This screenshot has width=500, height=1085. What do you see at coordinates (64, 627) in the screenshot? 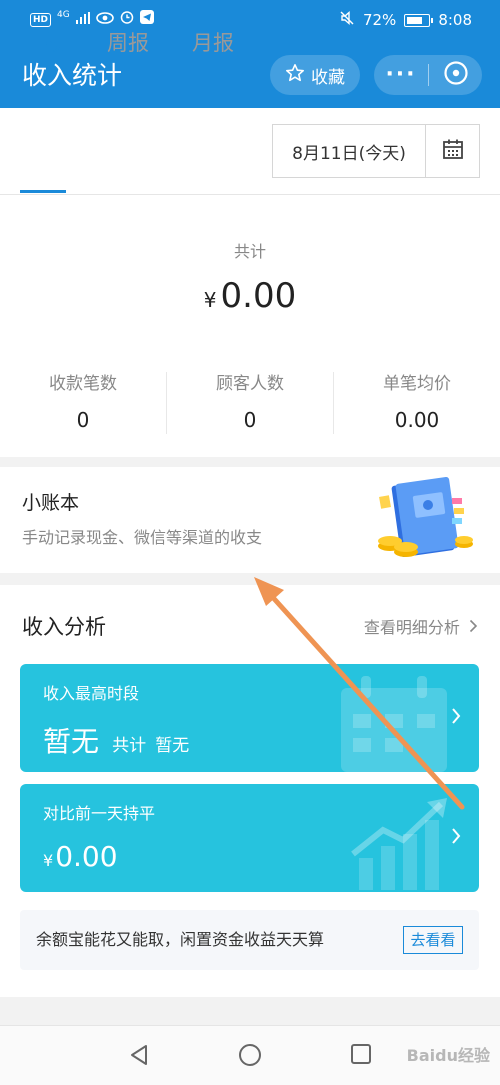
I see `analysis-title: 收入分析` at bounding box center [64, 627].